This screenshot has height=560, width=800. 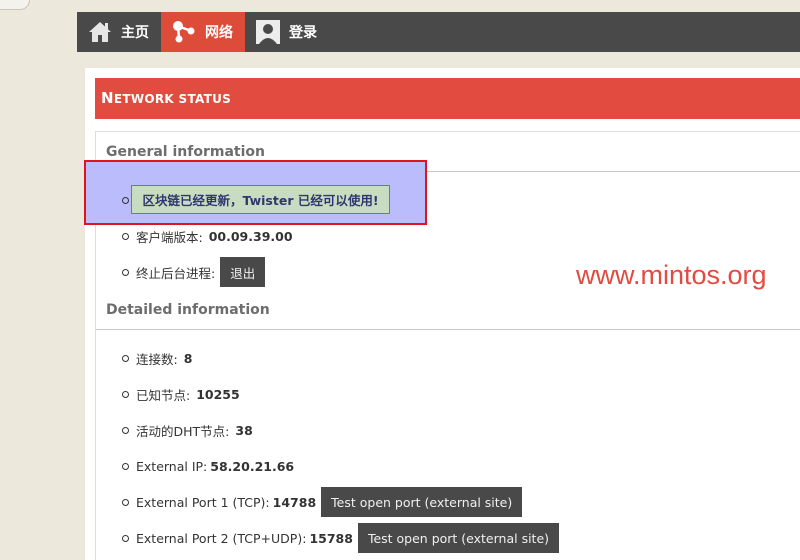 What do you see at coordinates (438, 32) in the screenshot?
I see `top-navbar: 主页 网络 登录` at bounding box center [438, 32].